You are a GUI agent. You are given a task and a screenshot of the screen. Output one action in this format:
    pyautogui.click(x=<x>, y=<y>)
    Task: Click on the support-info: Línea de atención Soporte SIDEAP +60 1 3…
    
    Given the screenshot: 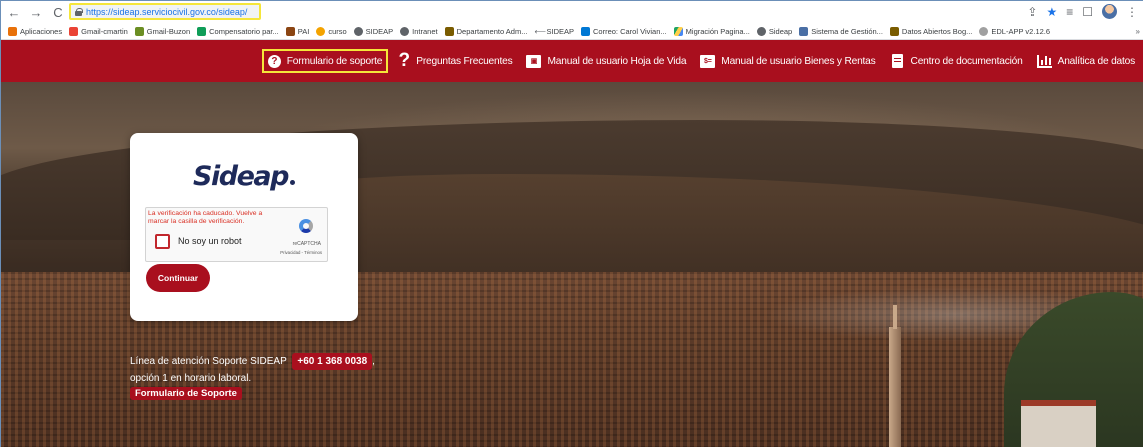 What is the action you would take?
    pyautogui.click(x=252, y=370)
    